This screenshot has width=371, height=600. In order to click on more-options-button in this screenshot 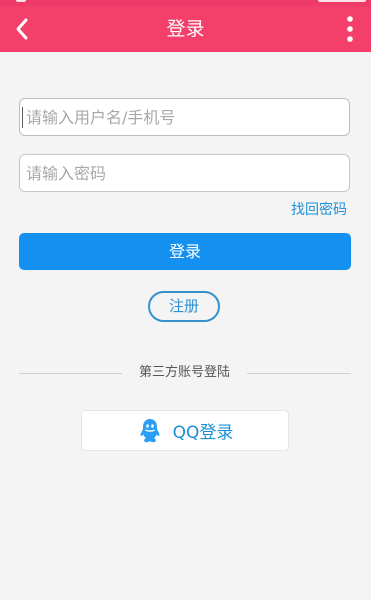, I will do `click(350, 29)`.